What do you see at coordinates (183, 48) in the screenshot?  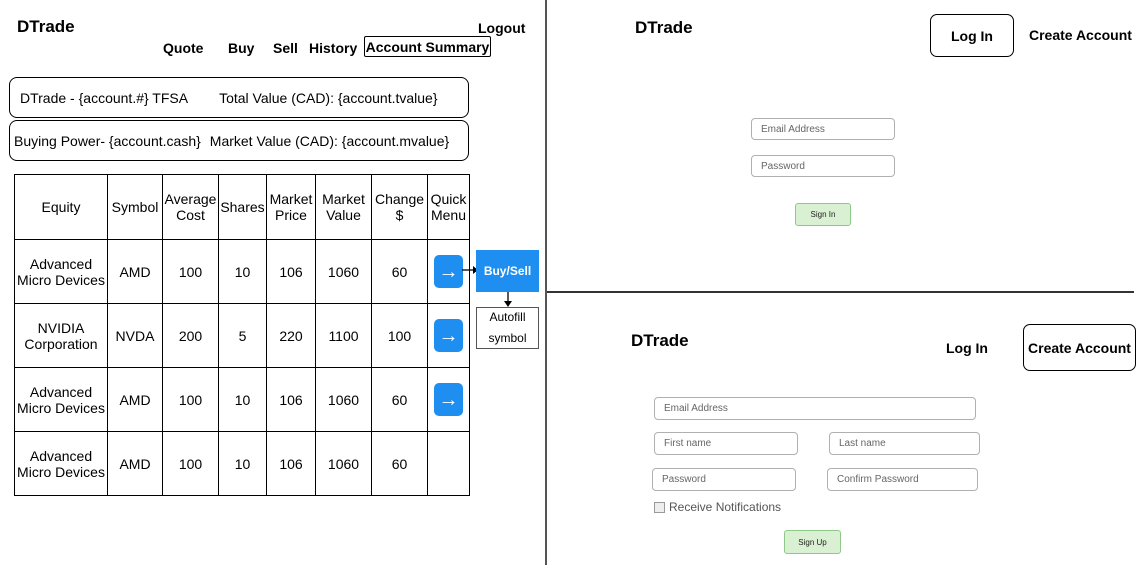 I see `nav-quote: Quote` at bounding box center [183, 48].